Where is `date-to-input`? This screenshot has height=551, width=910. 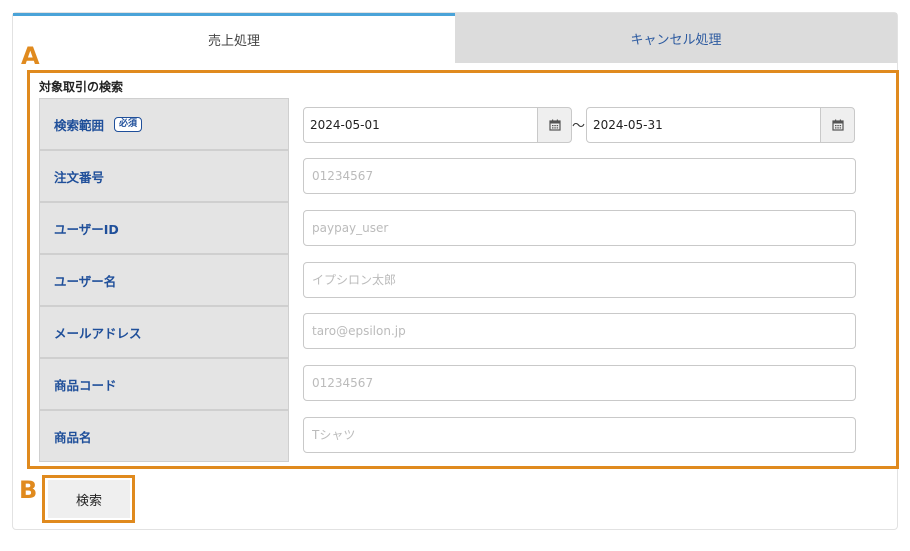 date-to-input is located at coordinates (703, 125).